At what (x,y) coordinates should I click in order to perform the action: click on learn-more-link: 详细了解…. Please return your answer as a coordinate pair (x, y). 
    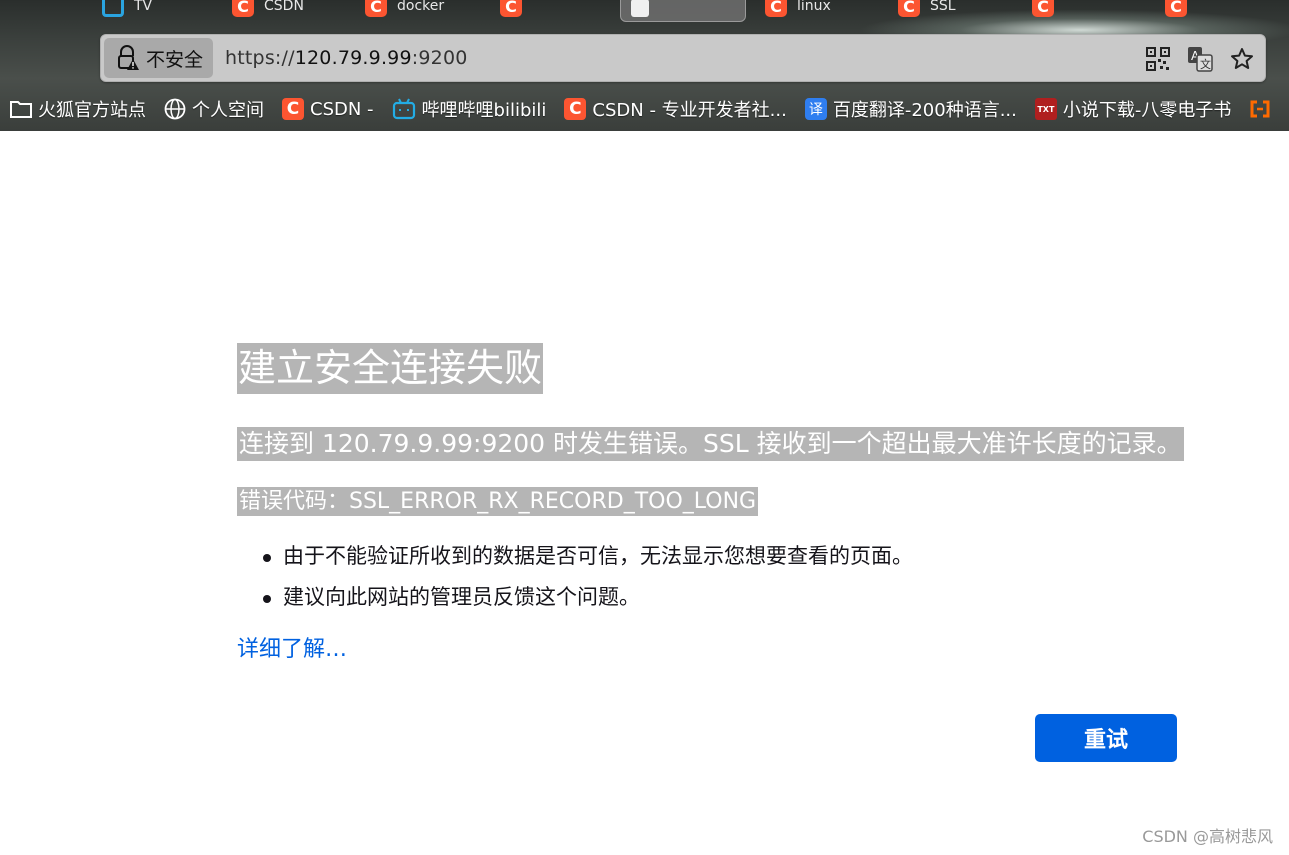
    Looking at the image, I should click on (292, 647).